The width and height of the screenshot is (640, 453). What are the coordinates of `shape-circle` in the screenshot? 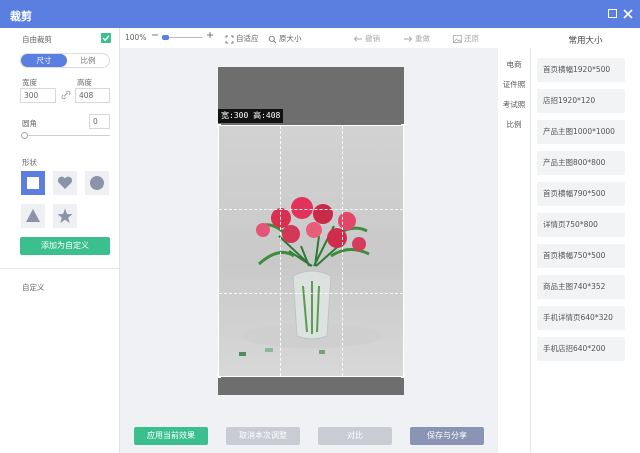 It's located at (97, 183).